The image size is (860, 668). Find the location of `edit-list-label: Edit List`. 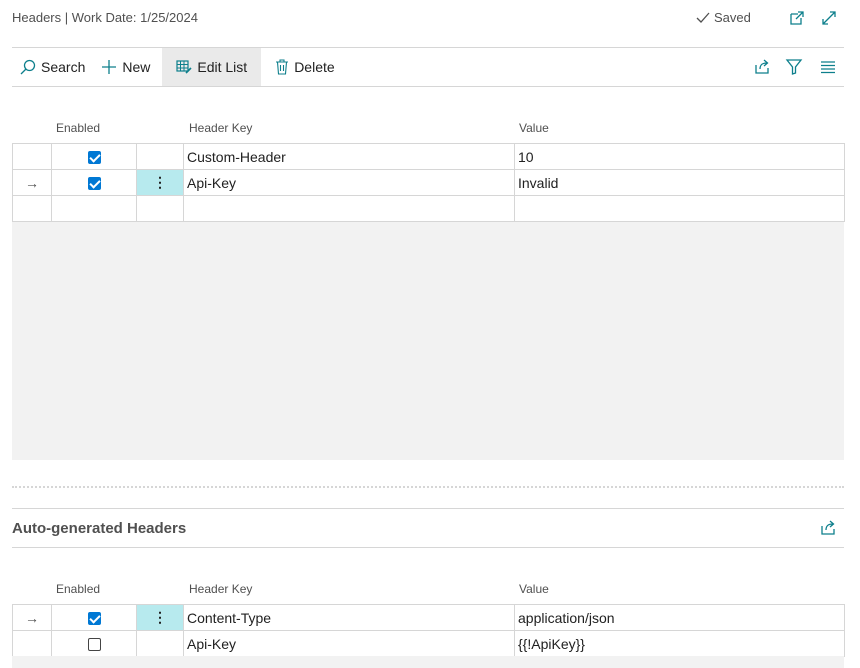

edit-list-label: Edit List is located at coordinates (222, 67).